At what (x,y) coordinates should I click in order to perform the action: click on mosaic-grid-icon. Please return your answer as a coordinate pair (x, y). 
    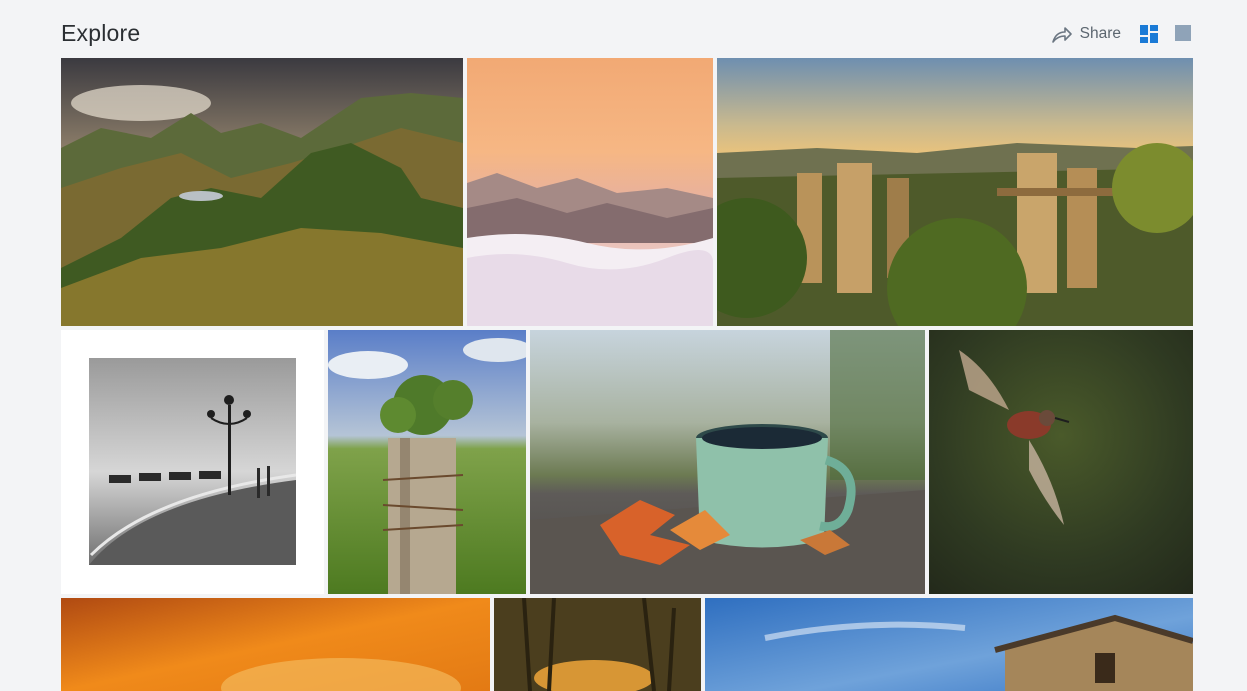
    Looking at the image, I should click on (1149, 34).